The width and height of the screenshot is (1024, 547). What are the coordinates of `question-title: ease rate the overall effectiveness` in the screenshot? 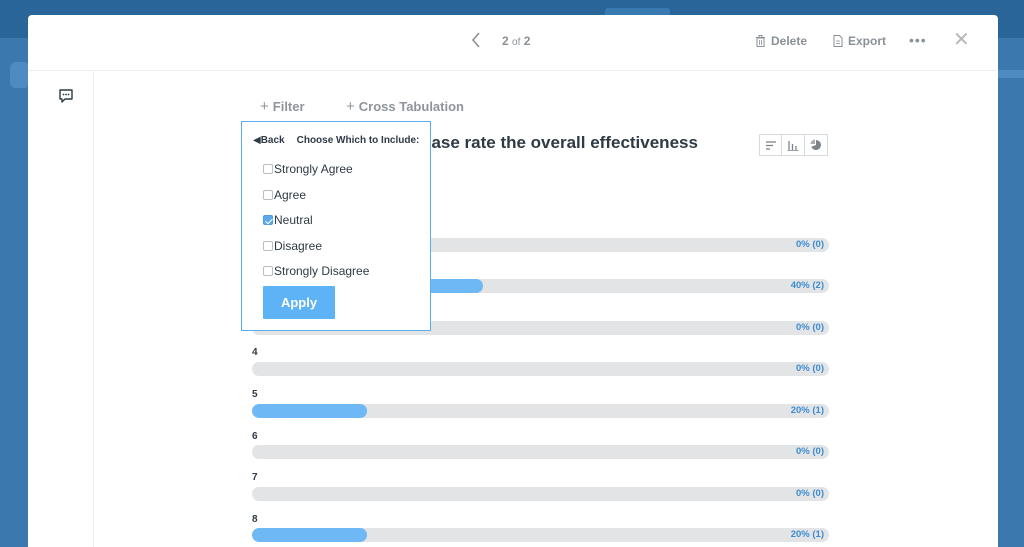 It's located at (560, 142).